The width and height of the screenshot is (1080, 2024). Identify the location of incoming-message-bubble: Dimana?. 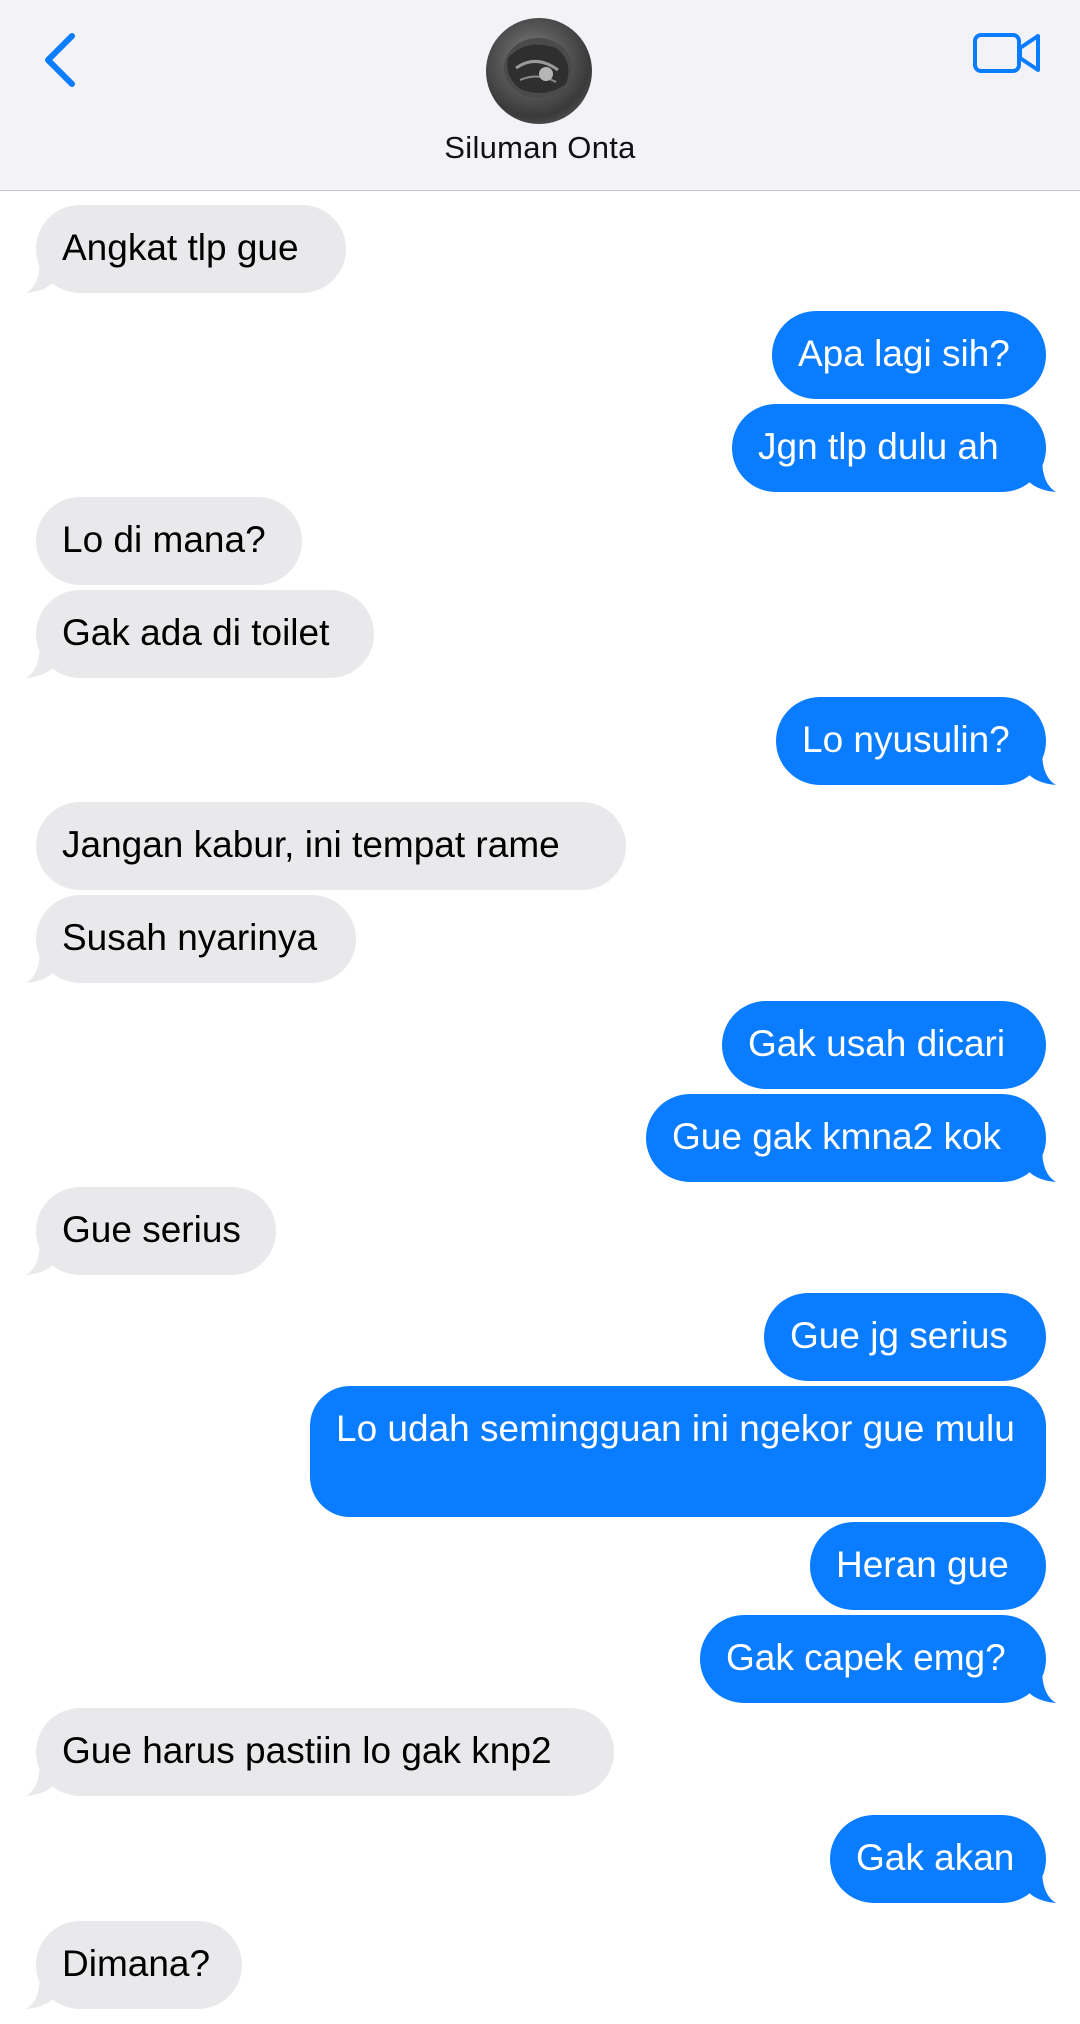
(139, 1965).